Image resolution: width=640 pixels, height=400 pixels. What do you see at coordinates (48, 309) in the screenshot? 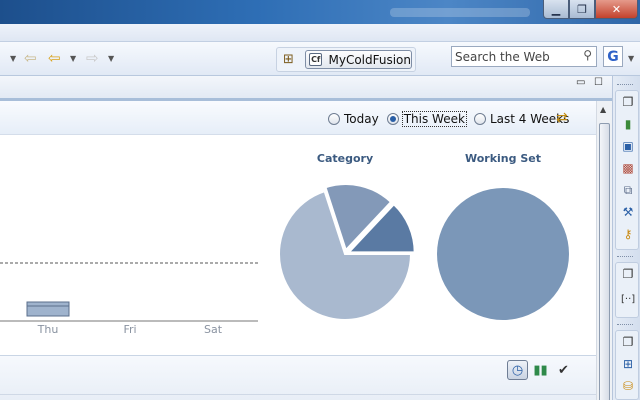
I see `bar-thu` at bounding box center [48, 309].